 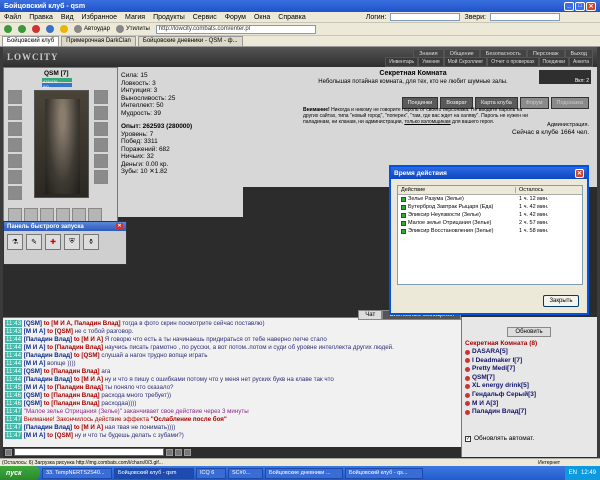 I want to click on menu-service: Сервис, so click(x=205, y=17).